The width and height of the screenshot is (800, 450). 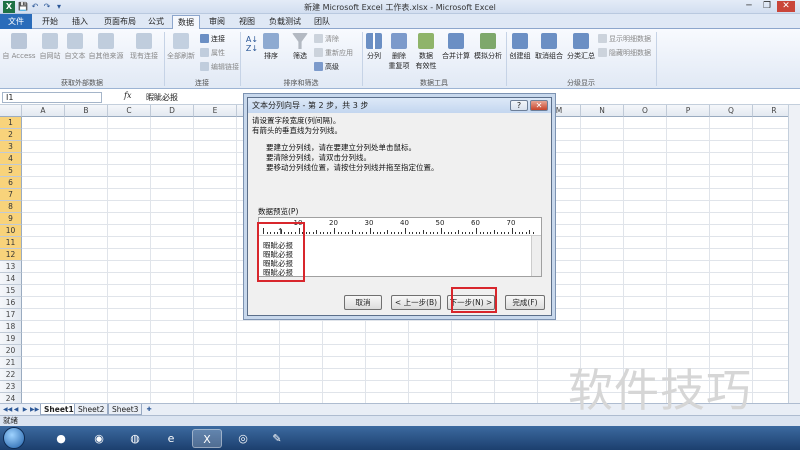 I want to click on column-header: N, so click(x=602, y=111).